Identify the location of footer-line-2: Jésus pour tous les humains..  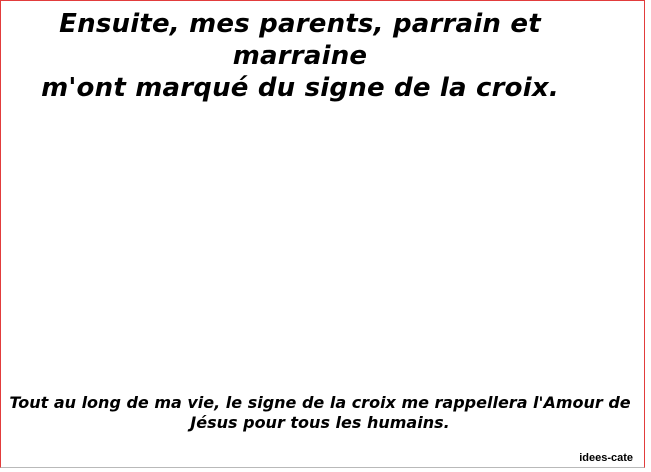
(320, 422).